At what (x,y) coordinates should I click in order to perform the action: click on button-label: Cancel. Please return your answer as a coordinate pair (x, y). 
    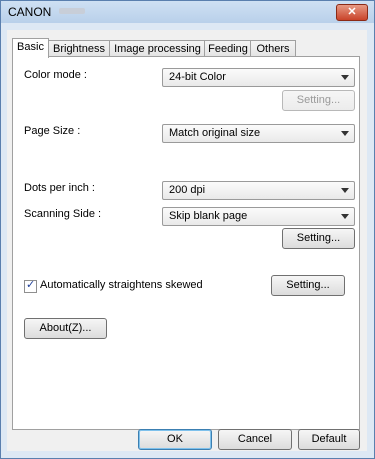
    Looking at the image, I should click on (255, 439).